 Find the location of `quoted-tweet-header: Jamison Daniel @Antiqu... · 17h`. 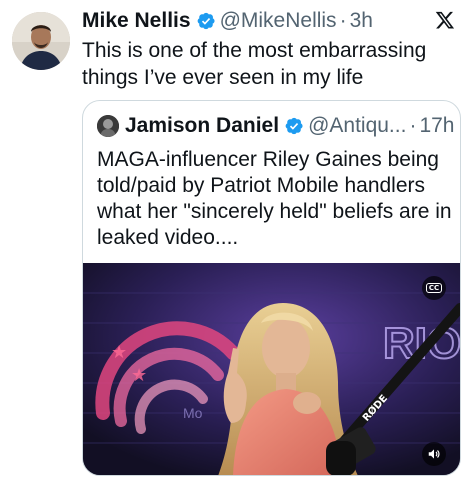

quoted-tweet-header: Jamison Daniel @Antiqu... · 17h is located at coordinates (275, 126).